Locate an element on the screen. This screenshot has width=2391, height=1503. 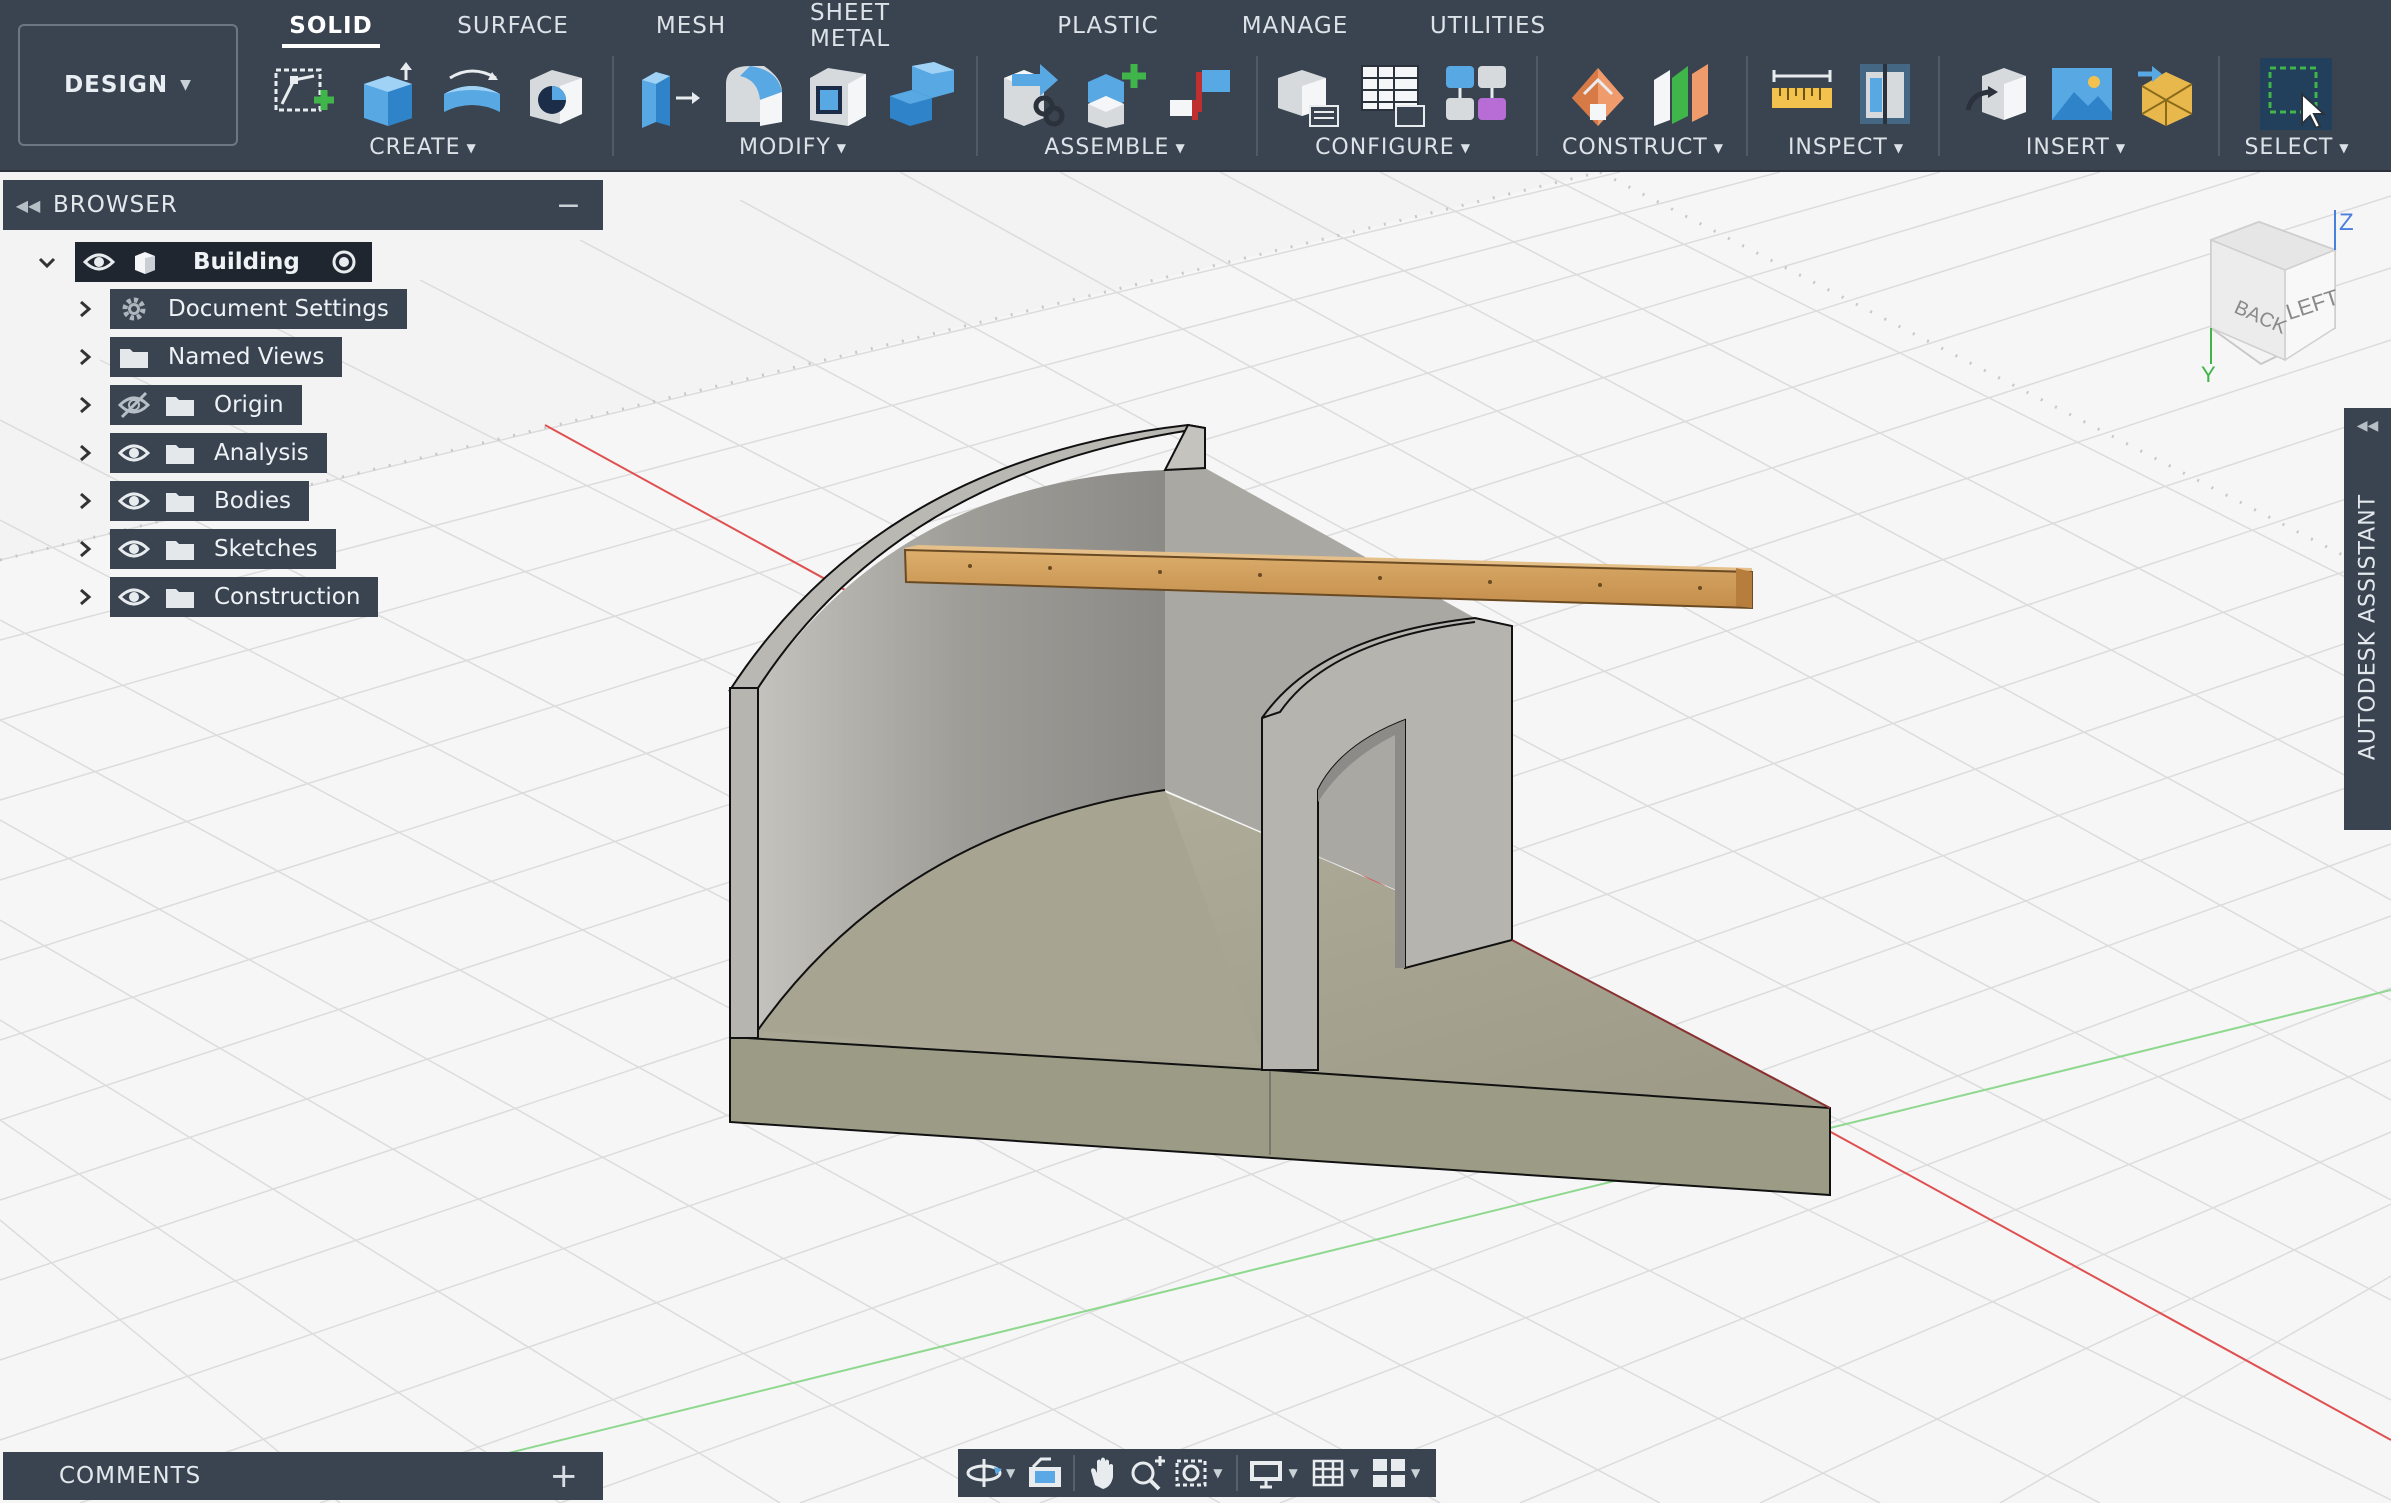
configure-menu: CONFIGURE ▼ is located at coordinates (1393, 147).